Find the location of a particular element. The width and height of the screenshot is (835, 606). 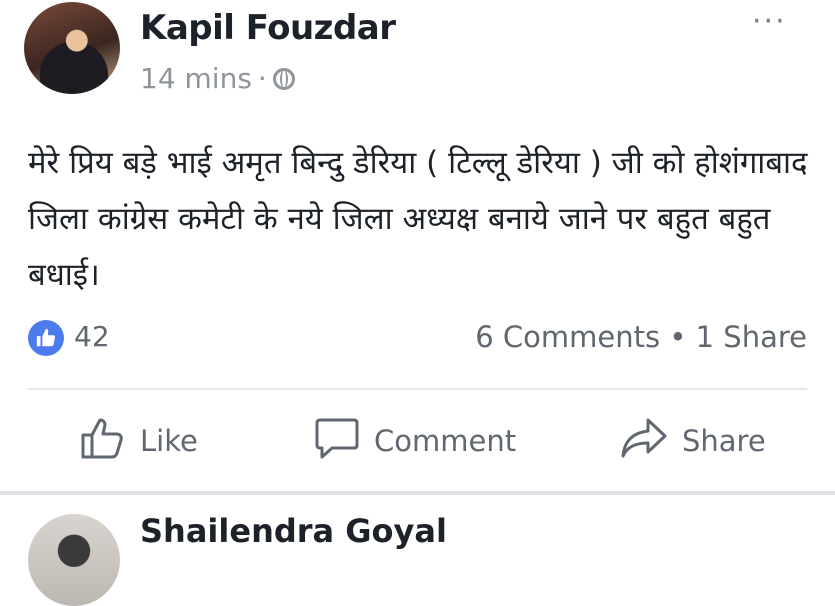

divider is located at coordinates (417, 389).